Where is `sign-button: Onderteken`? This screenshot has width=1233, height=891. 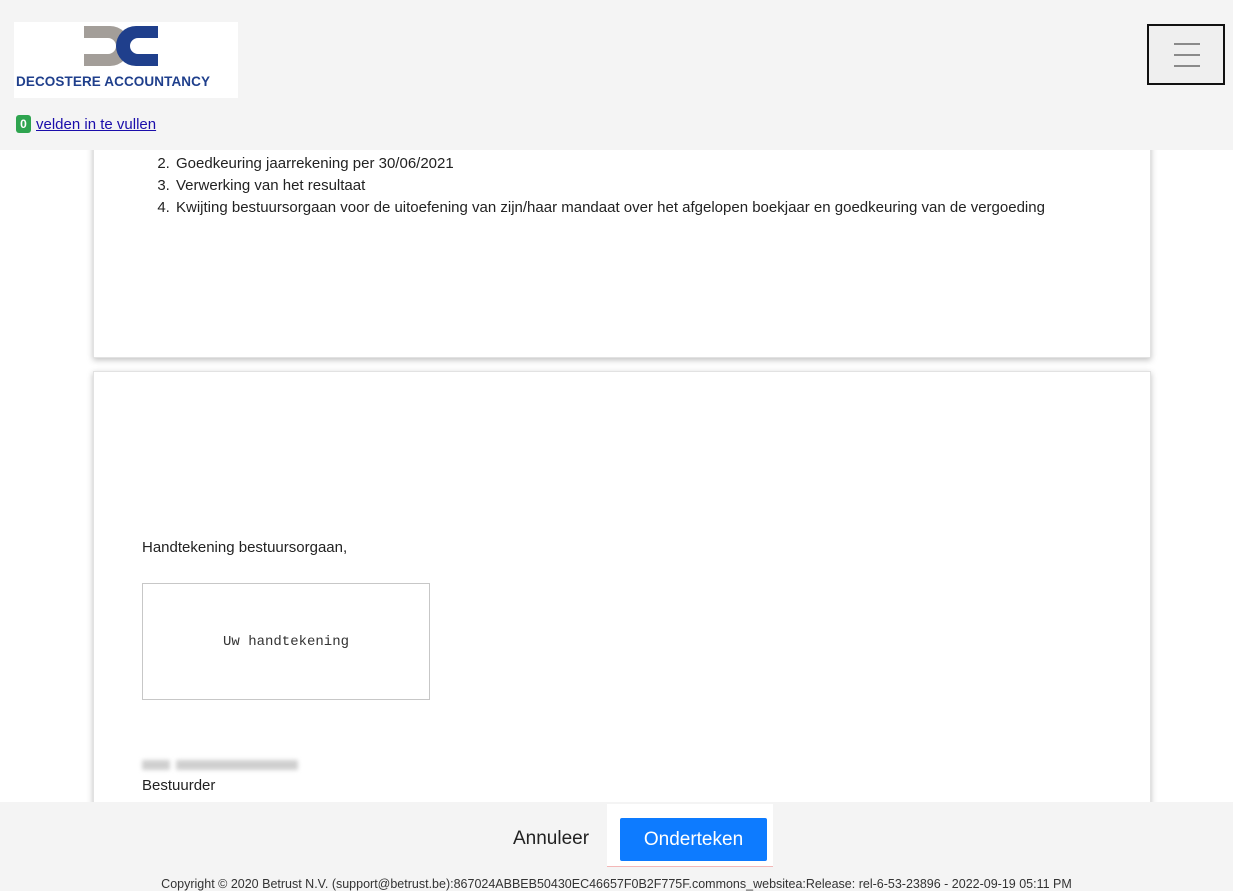
sign-button: Onderteken is located at coordinates (693, 839).